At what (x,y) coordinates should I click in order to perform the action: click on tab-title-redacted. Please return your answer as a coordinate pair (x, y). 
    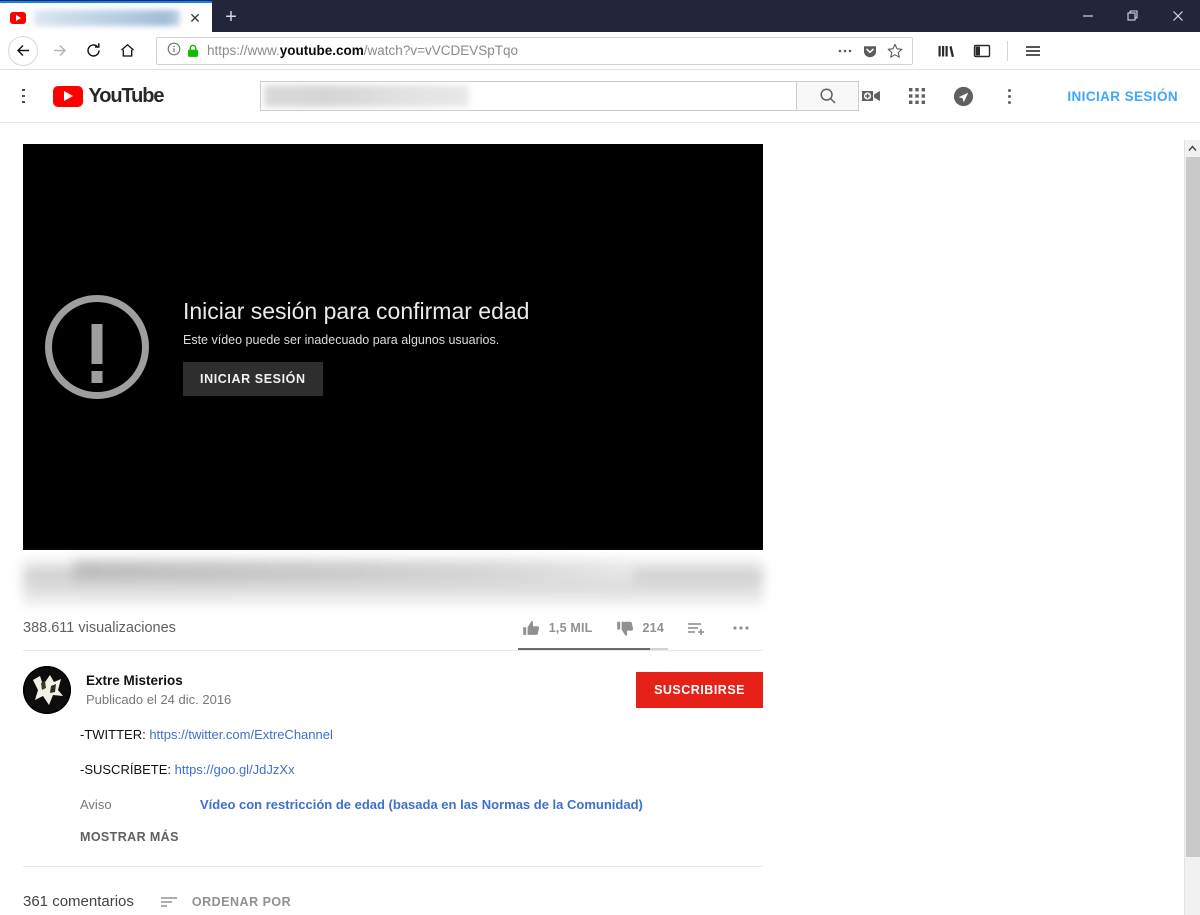
    Looking at the image, I should click on (107, 17).